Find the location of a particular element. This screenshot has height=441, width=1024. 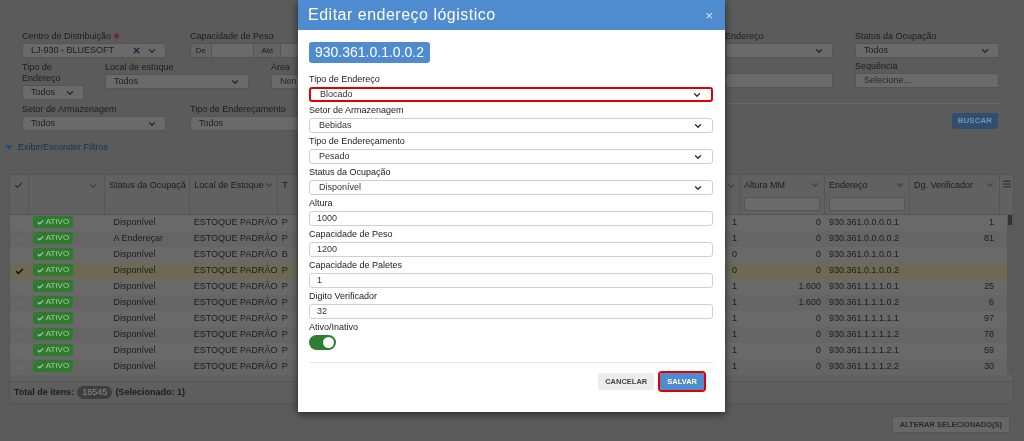

column-header: Dg. Verificador is located at coordinates (944, 186).